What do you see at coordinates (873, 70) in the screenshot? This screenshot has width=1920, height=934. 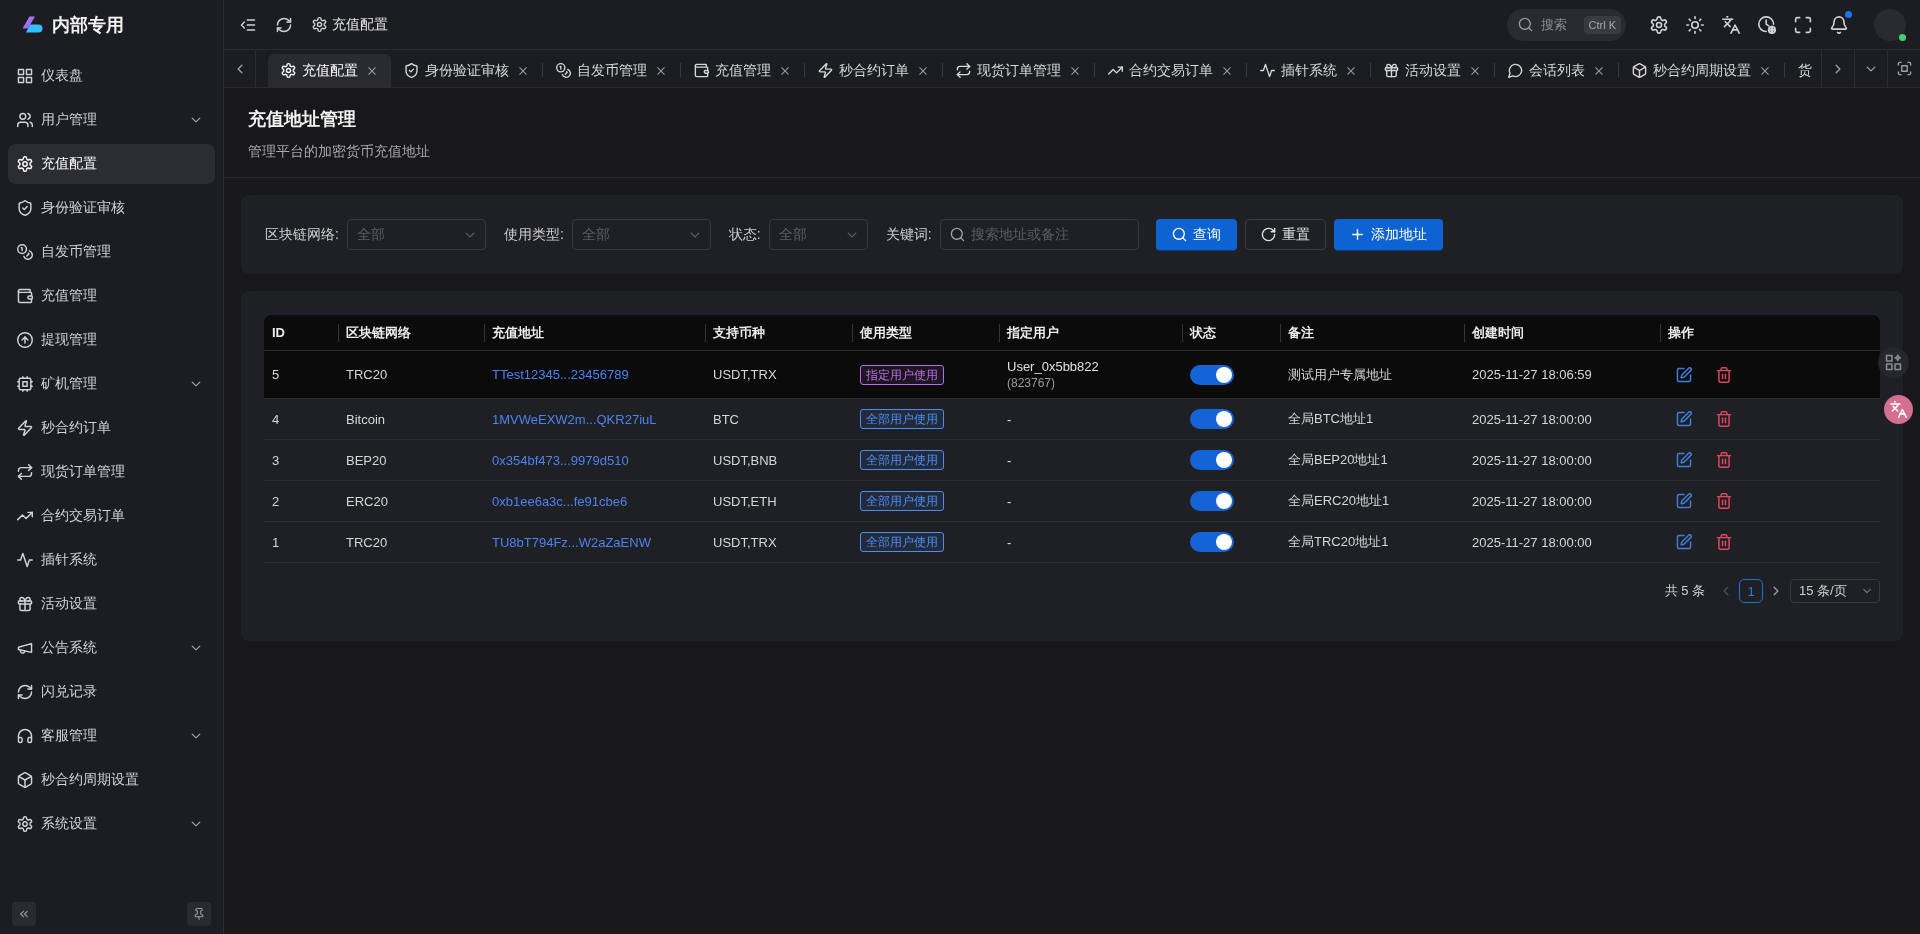 I see `tab: 秒合约订单` at bounding box center [873, 70].